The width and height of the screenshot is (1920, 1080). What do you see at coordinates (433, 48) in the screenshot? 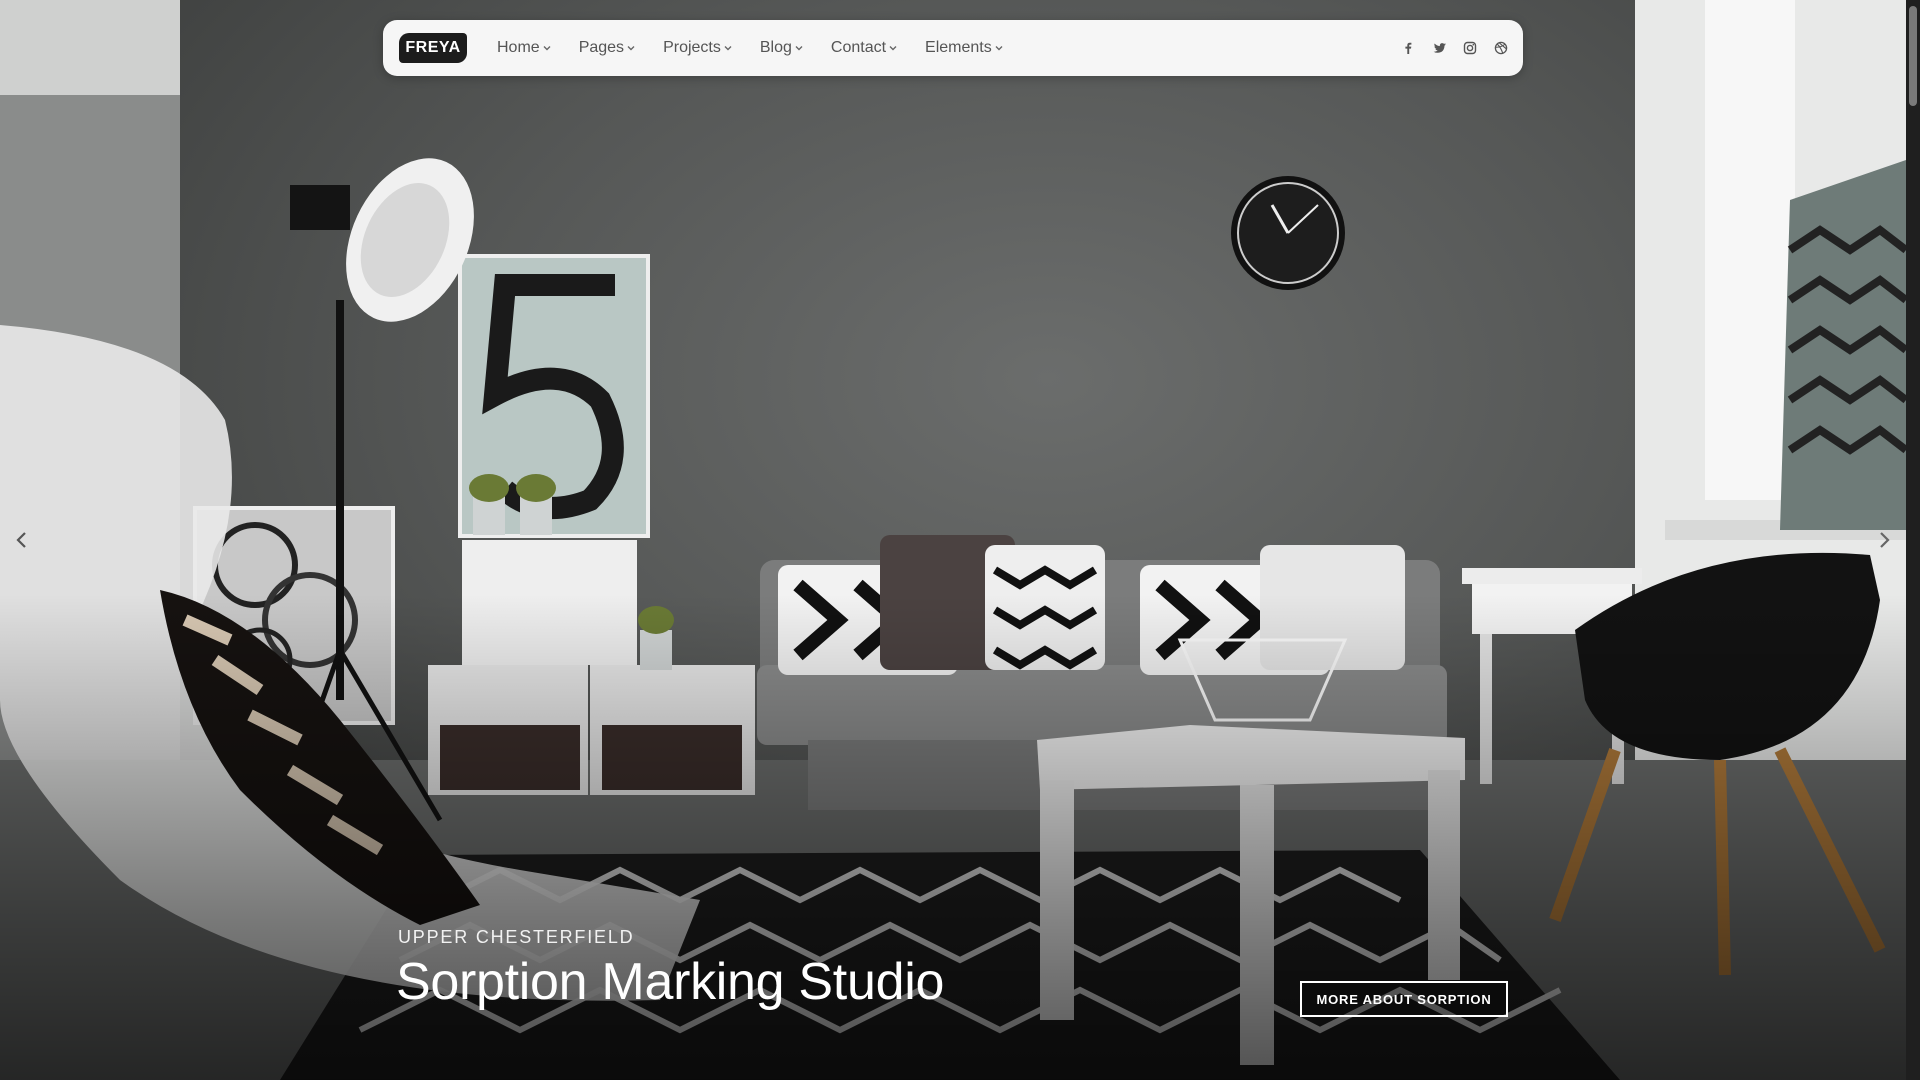
I see `brand-logo: FREYA` at bounding box center [433, 48].